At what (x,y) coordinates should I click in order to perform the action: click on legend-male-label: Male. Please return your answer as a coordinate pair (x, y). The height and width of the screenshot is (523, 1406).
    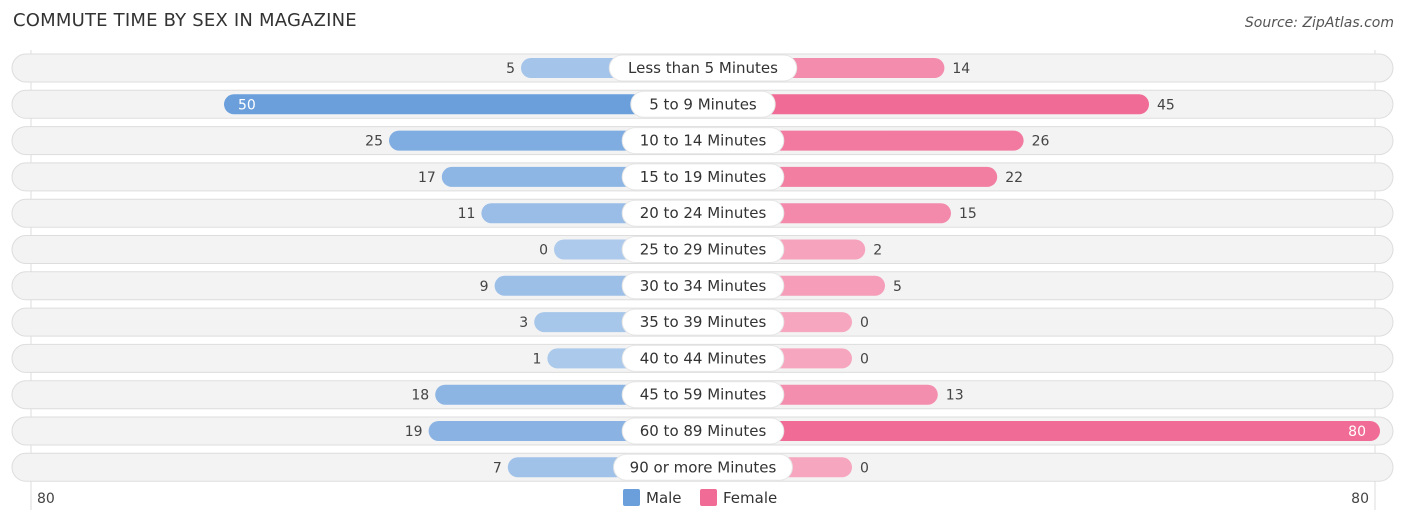
    Looking at the image, I should click on (664, 498).